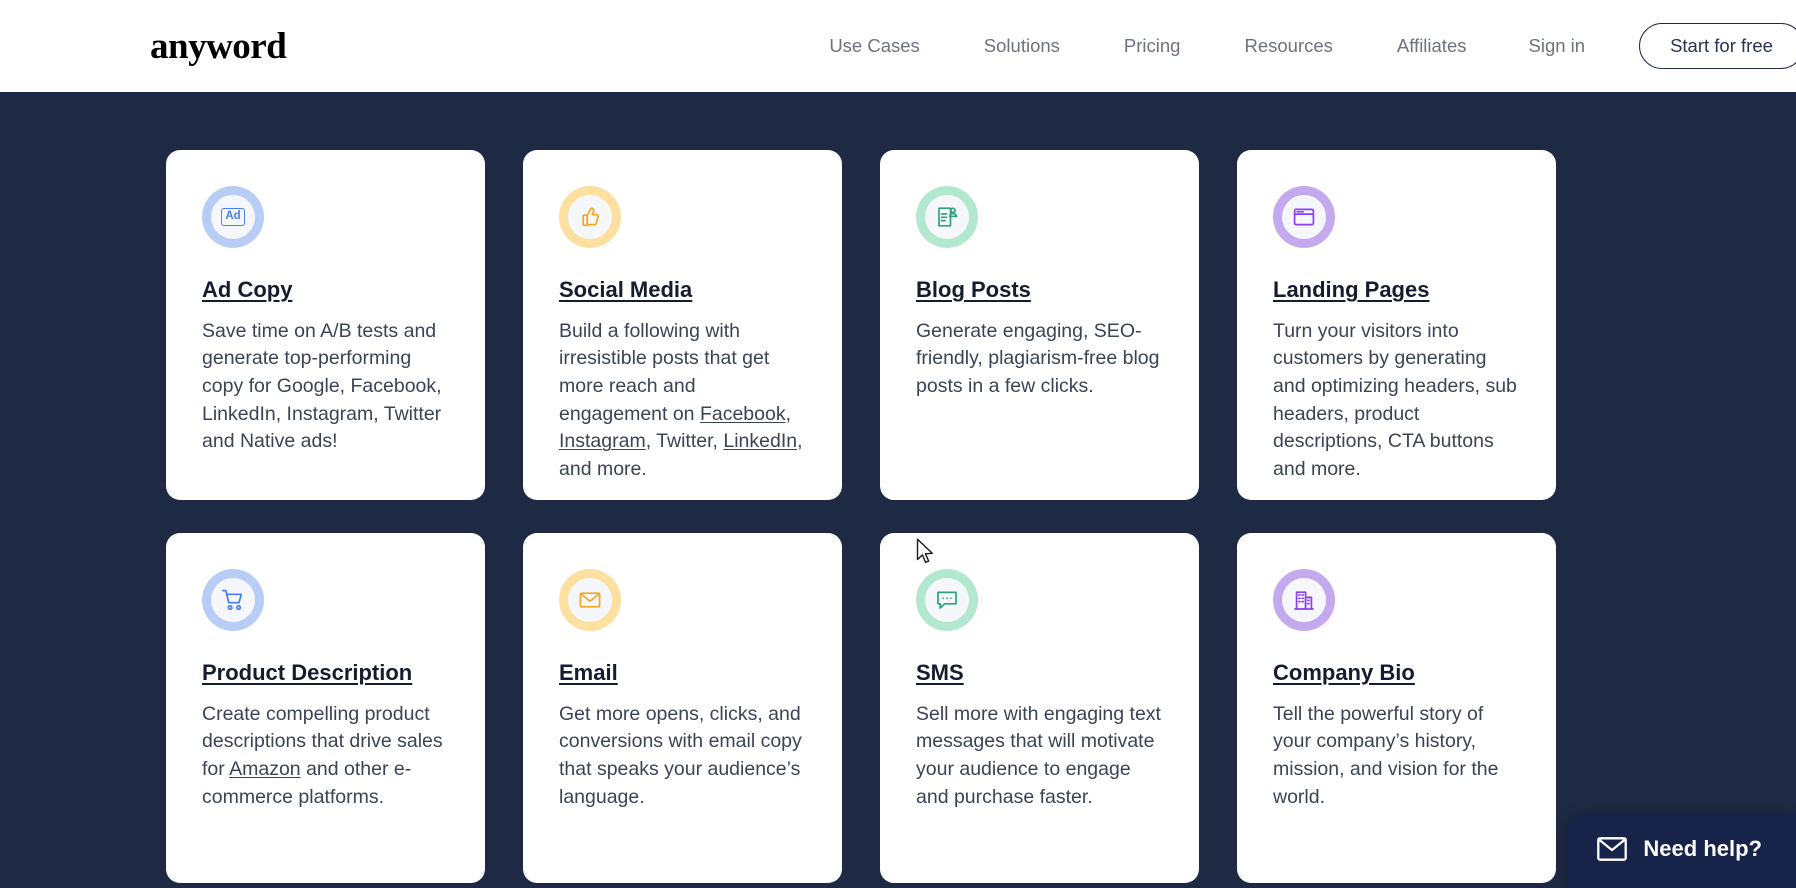 The height and width of the screenshot is (888, 1796). I want to click on chat-bubble-icon, so click(947, 600).